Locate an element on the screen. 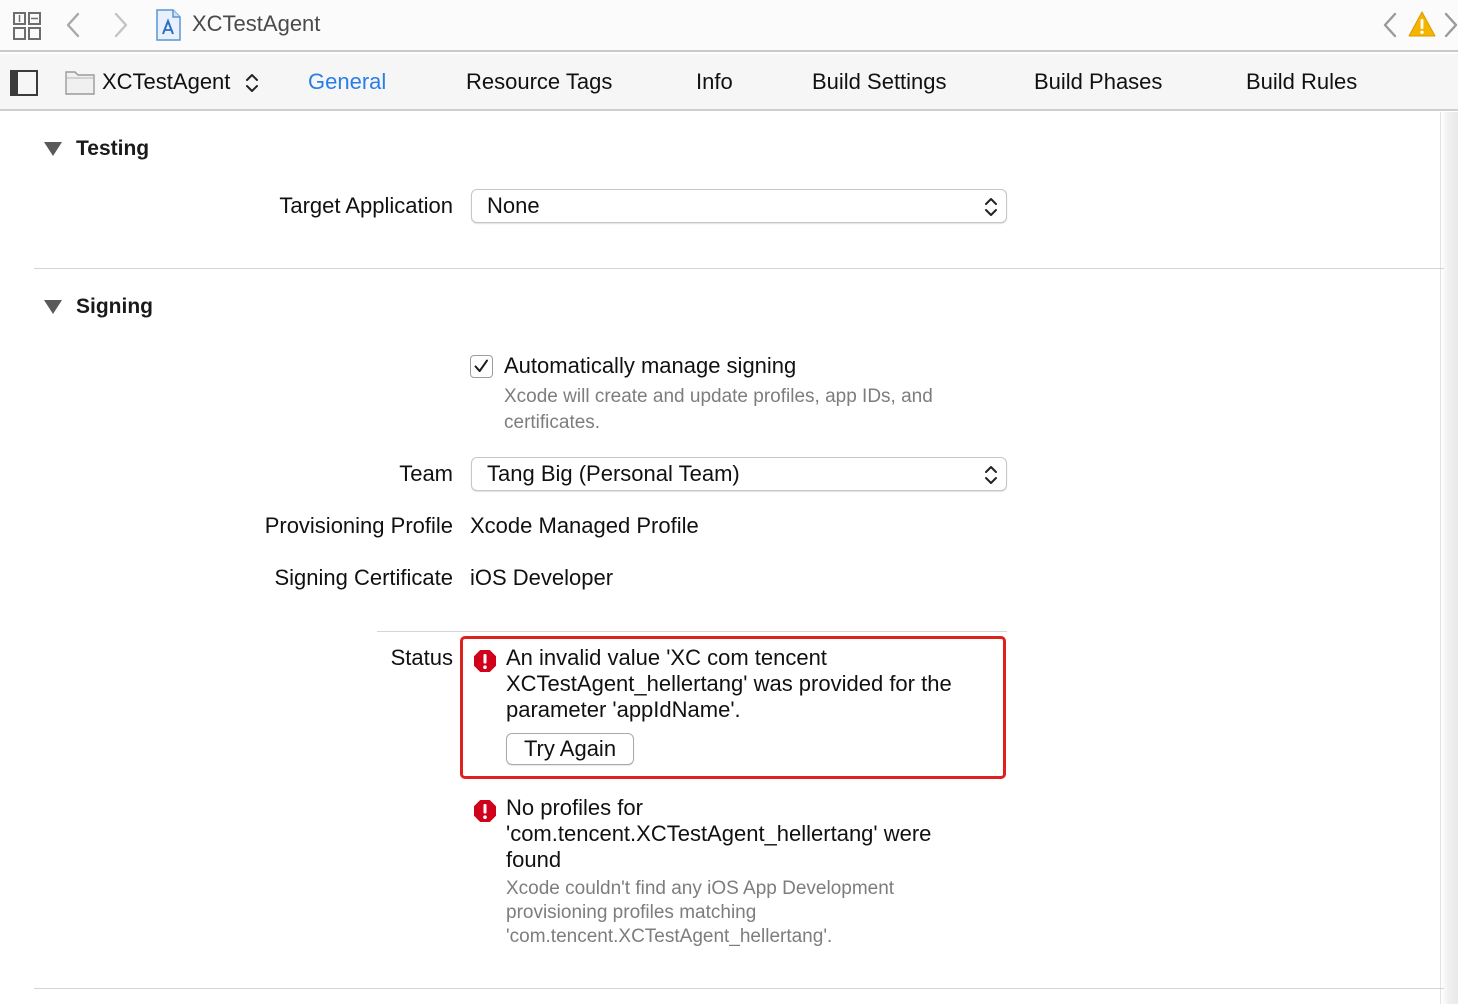 The width and height of the screenshot is (1458, 1004). tab-general: General is located at coordinates (347, 82).